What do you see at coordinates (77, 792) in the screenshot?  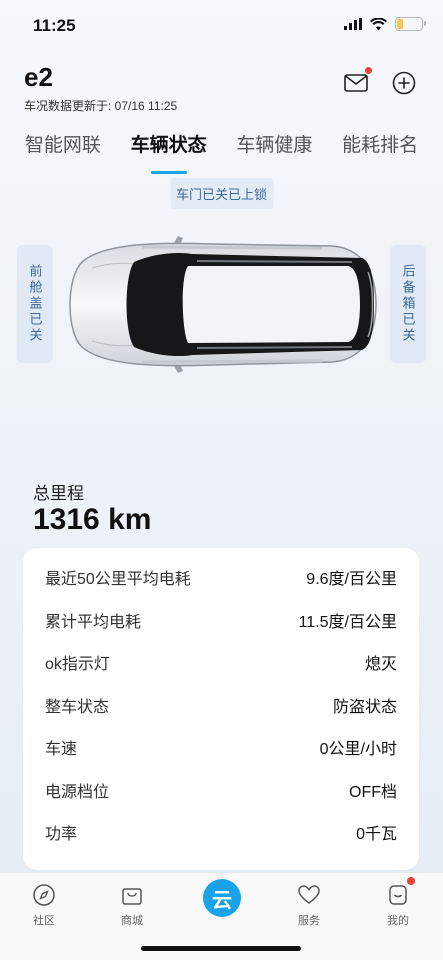 I see `info-label: 电源档位` at bounding box center [77, 792].